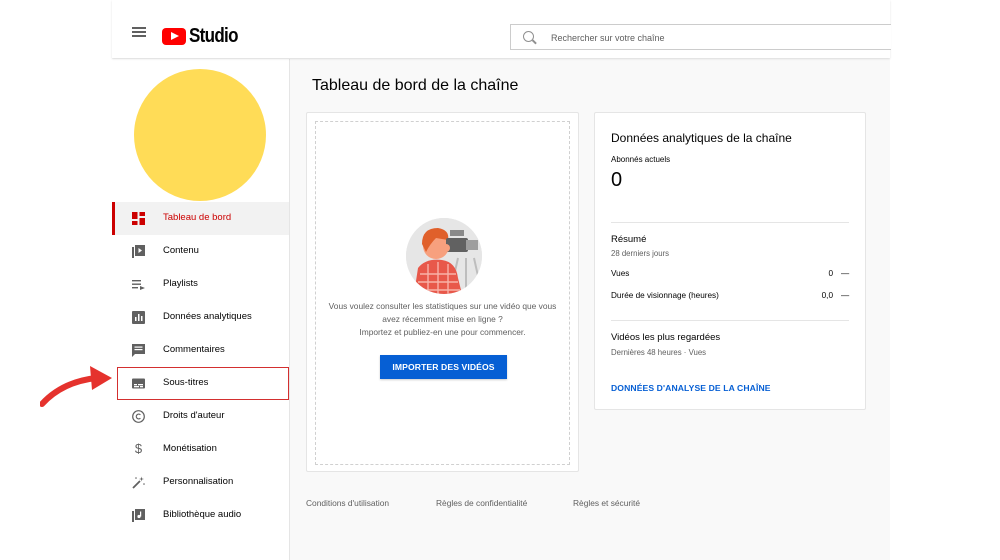 The width and height of the screenshot is (1000, 560). I want to click on sidebar-item-subtitles: Sous-titres, so click(203, 383).